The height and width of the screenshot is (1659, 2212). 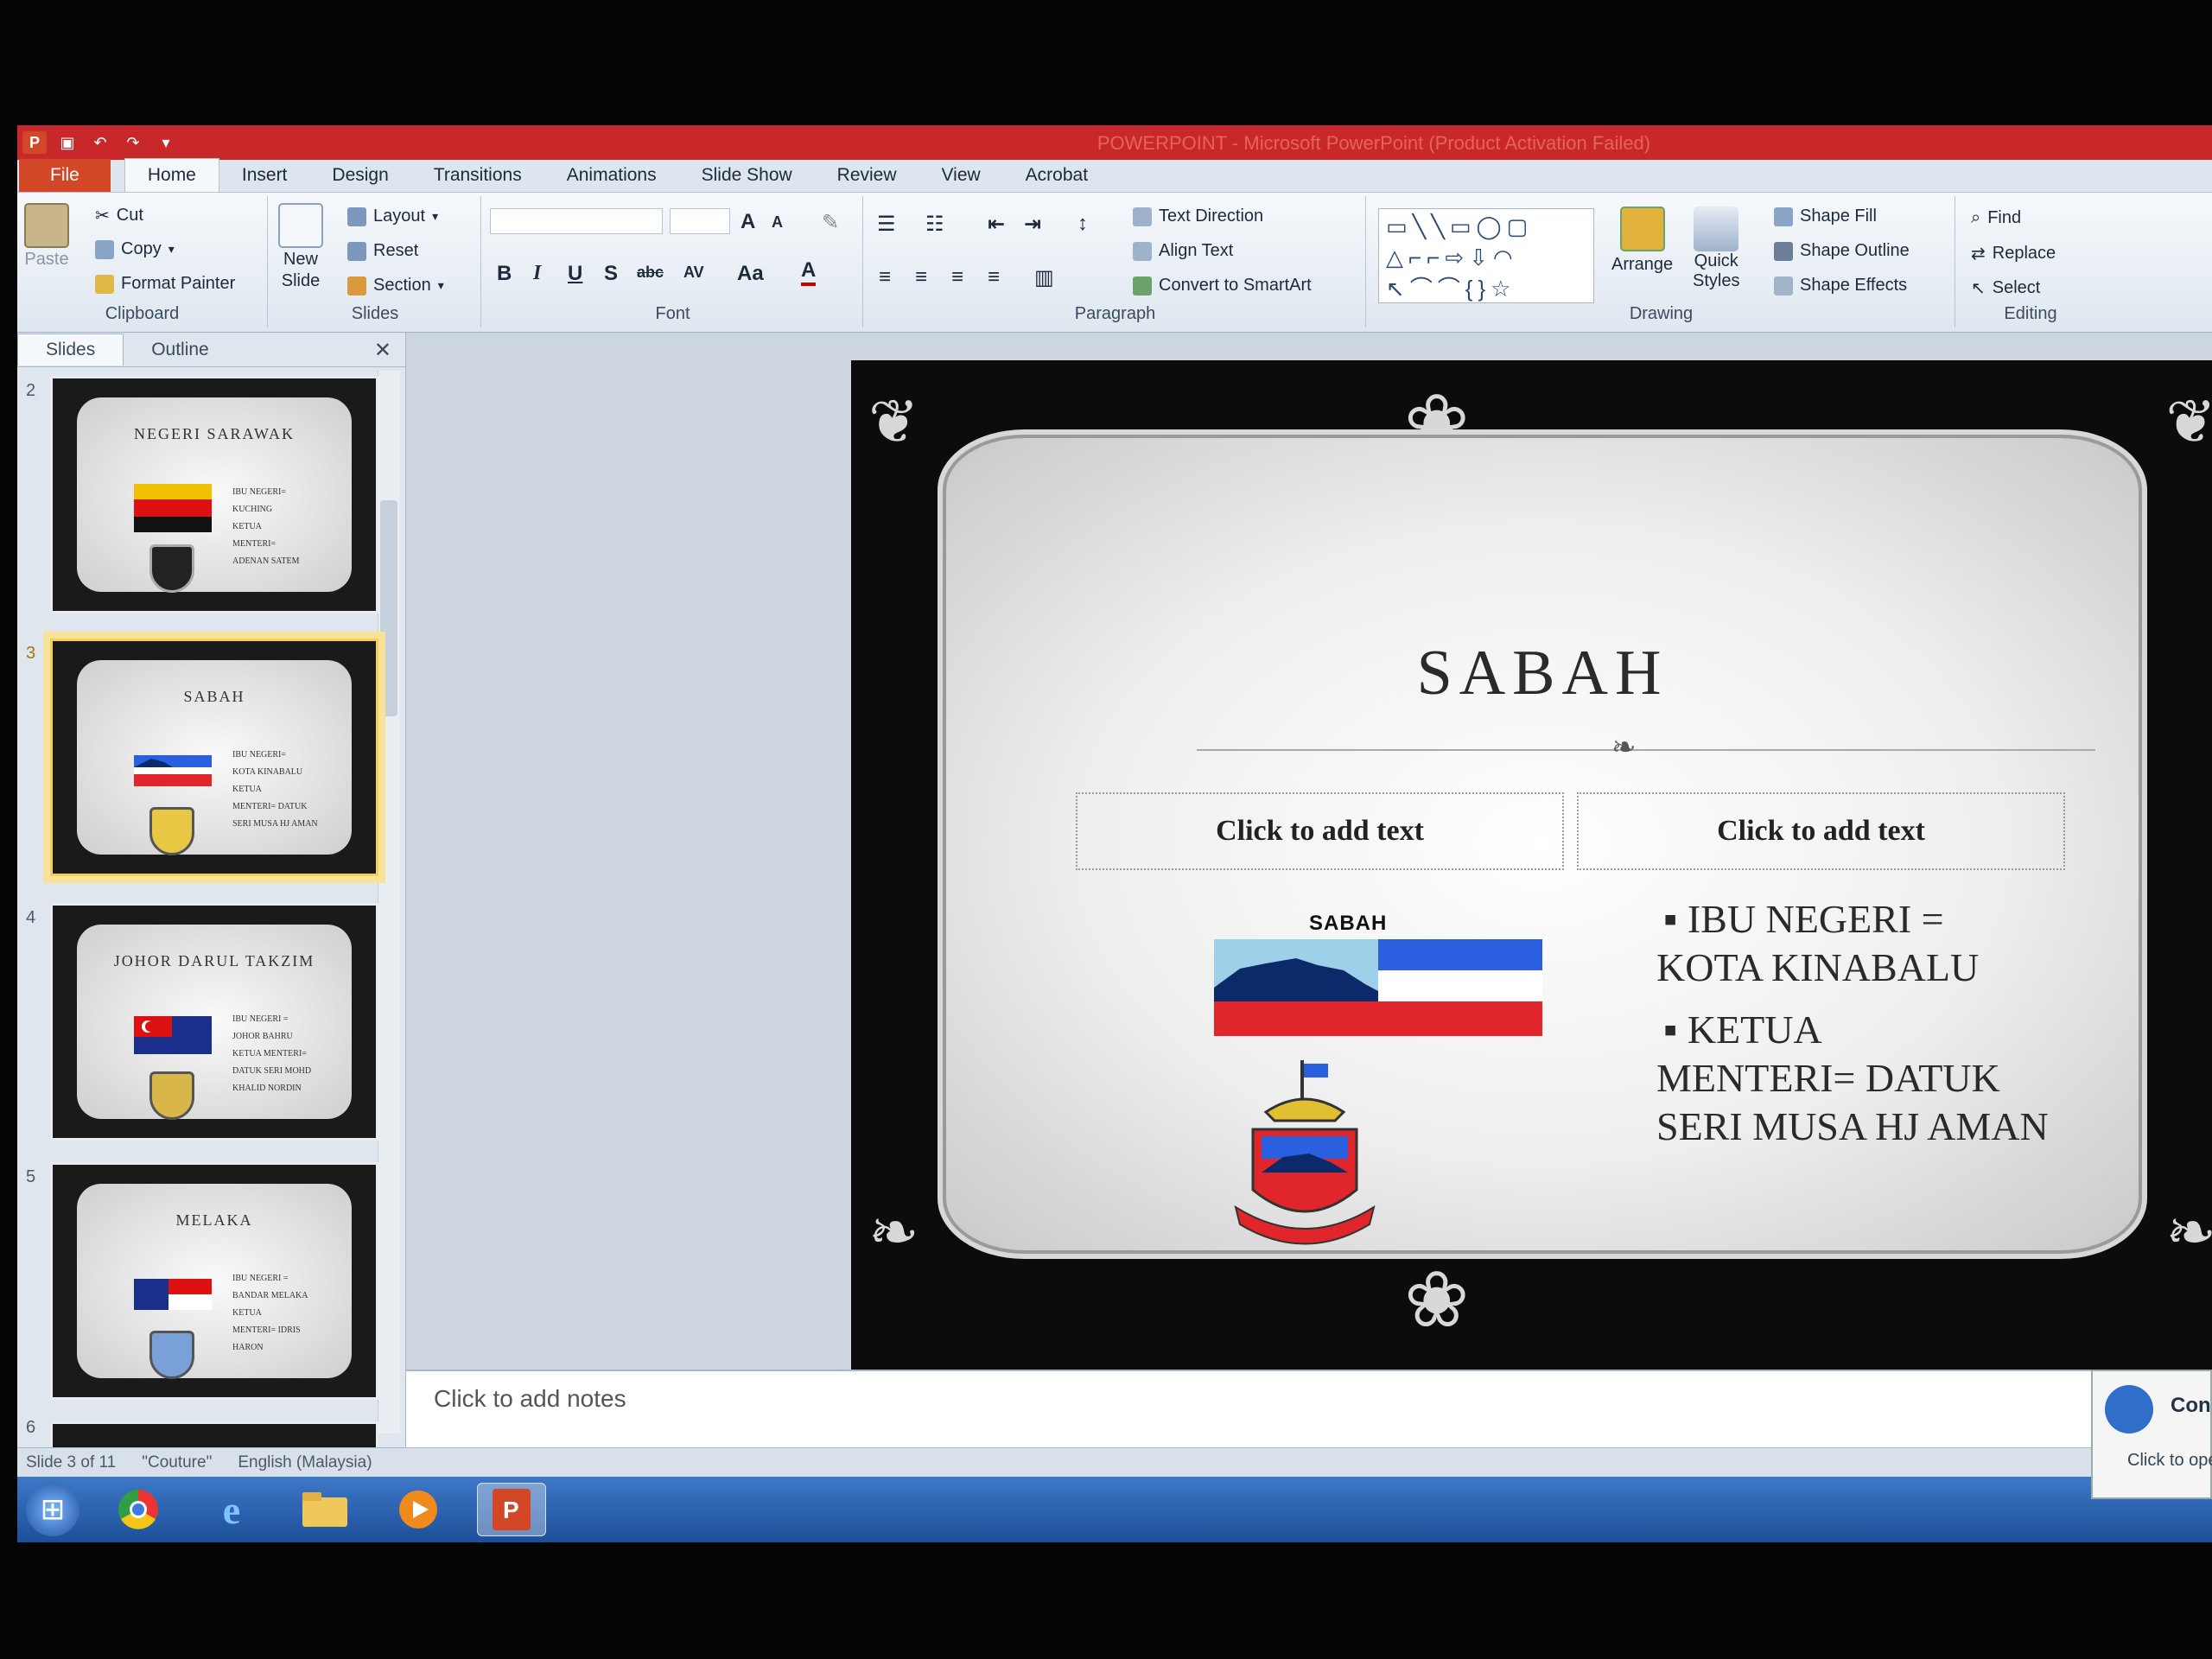 I want to click on numbering-icon: ☷, so click(x=934, y=224).